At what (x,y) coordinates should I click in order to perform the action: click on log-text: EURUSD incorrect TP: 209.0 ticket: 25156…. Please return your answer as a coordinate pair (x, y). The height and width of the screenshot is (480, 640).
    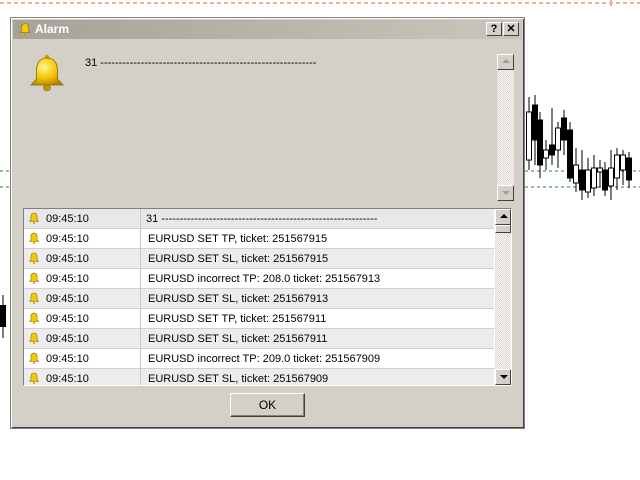
    Looking at the image, I should click on (264, 359).